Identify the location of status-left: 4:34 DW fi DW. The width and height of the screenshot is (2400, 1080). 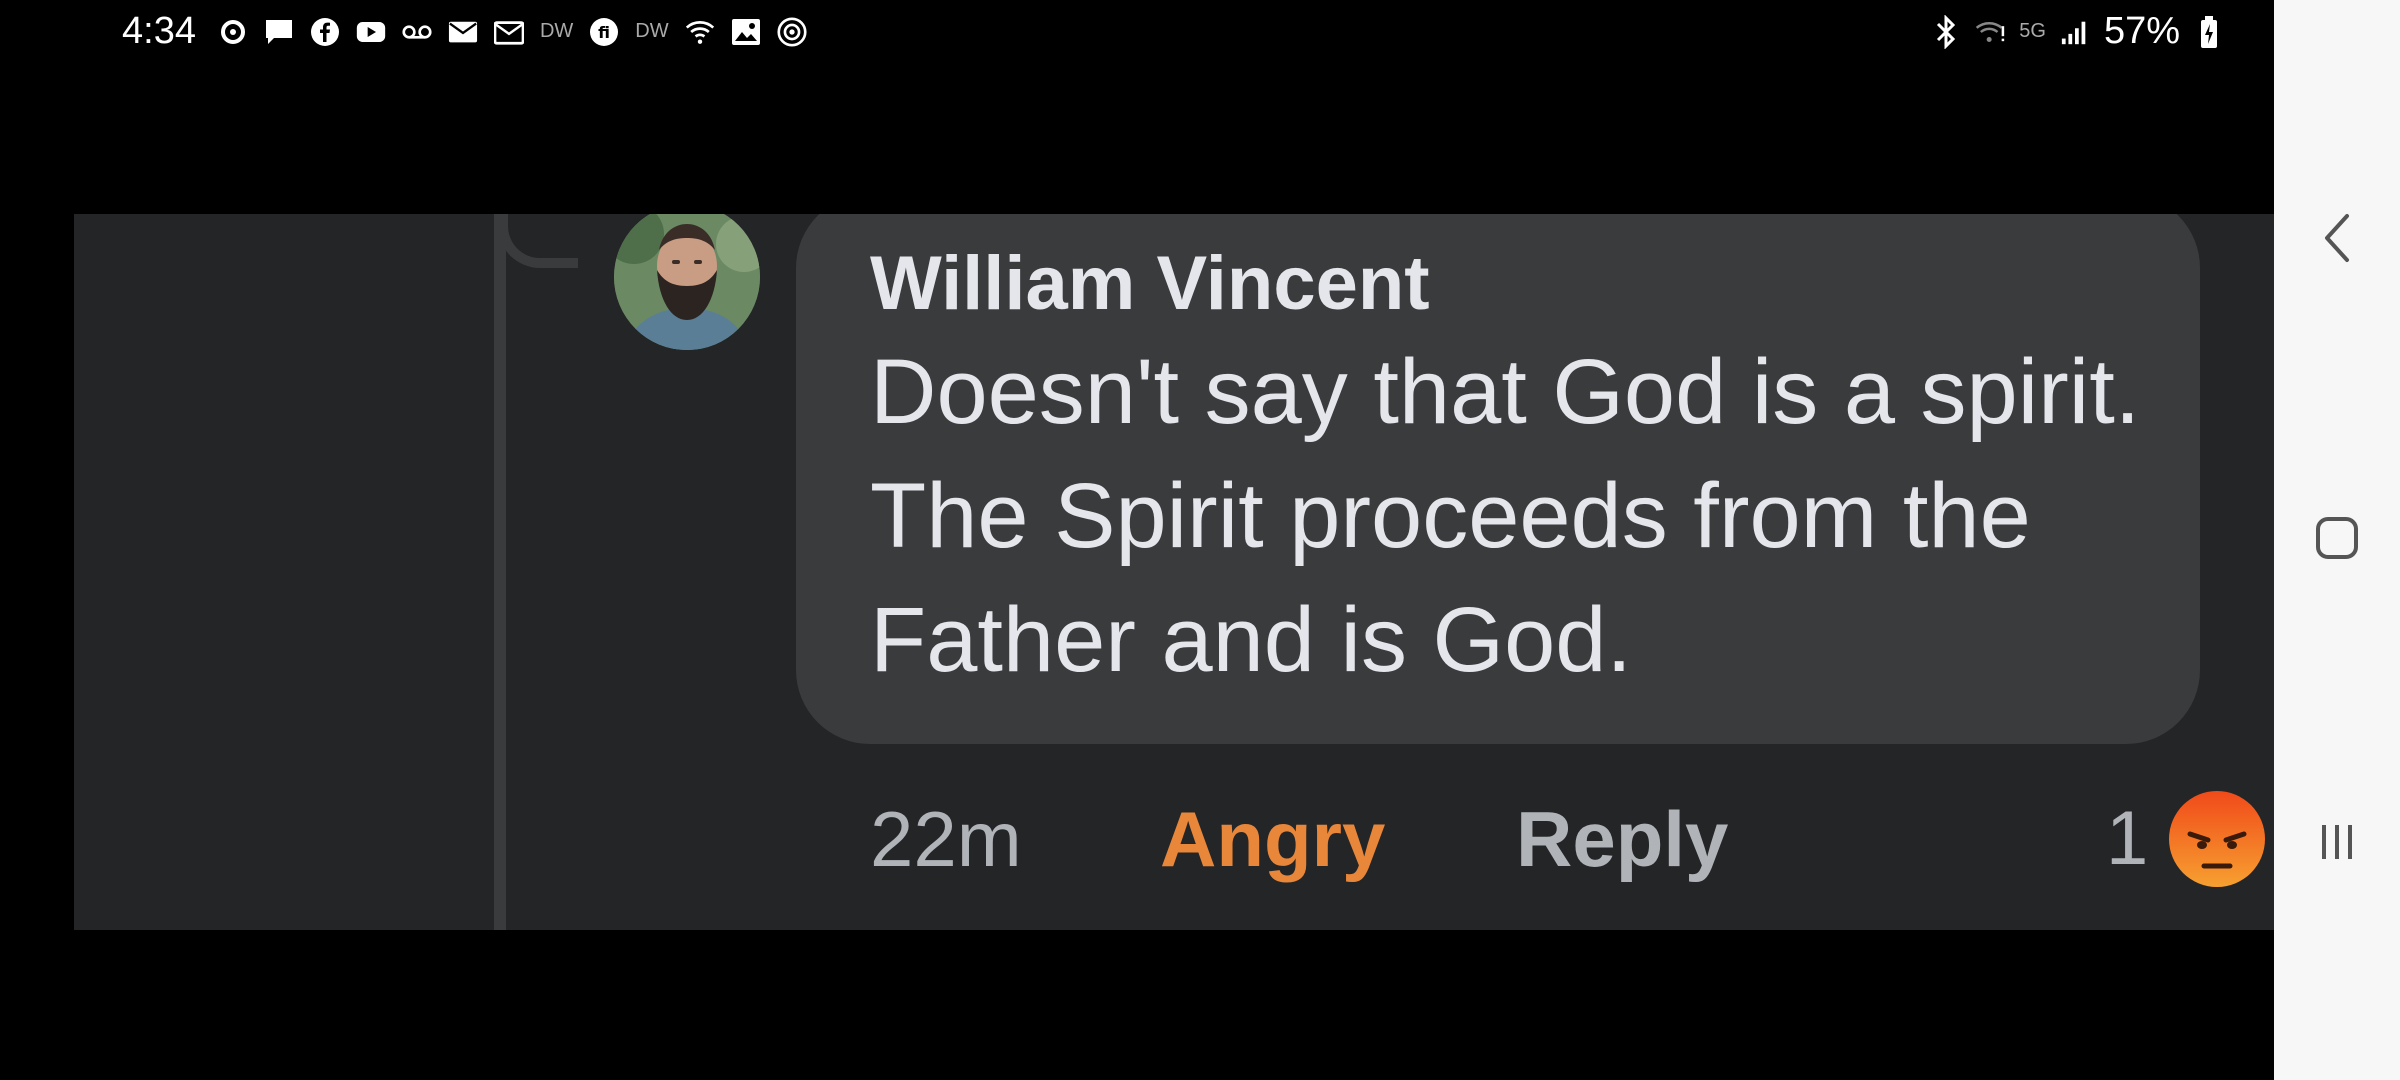
(464, 31).